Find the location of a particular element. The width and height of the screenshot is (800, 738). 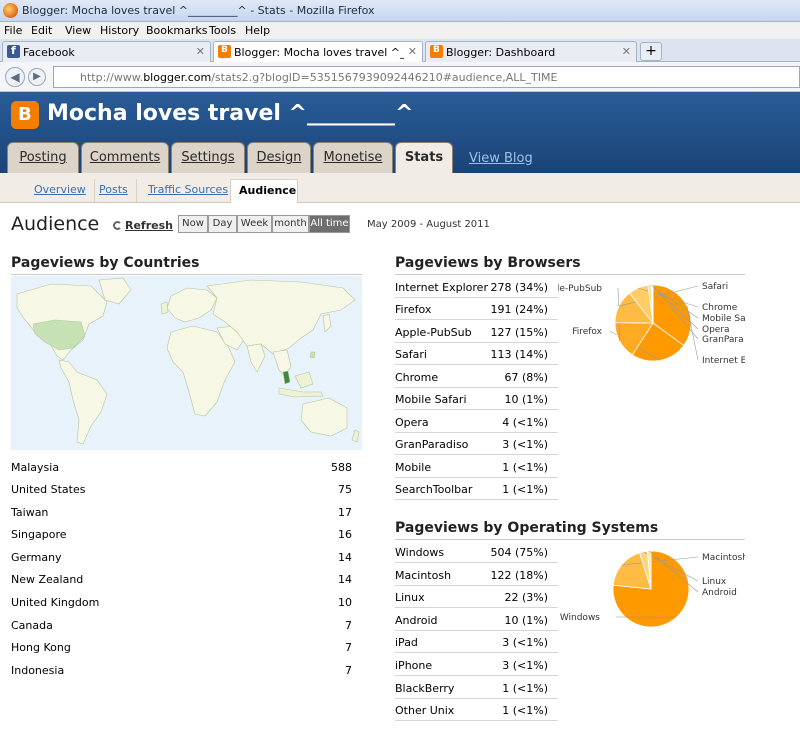

os-row: iPhone 3 (<1%) is located at coordinates (476, 665).